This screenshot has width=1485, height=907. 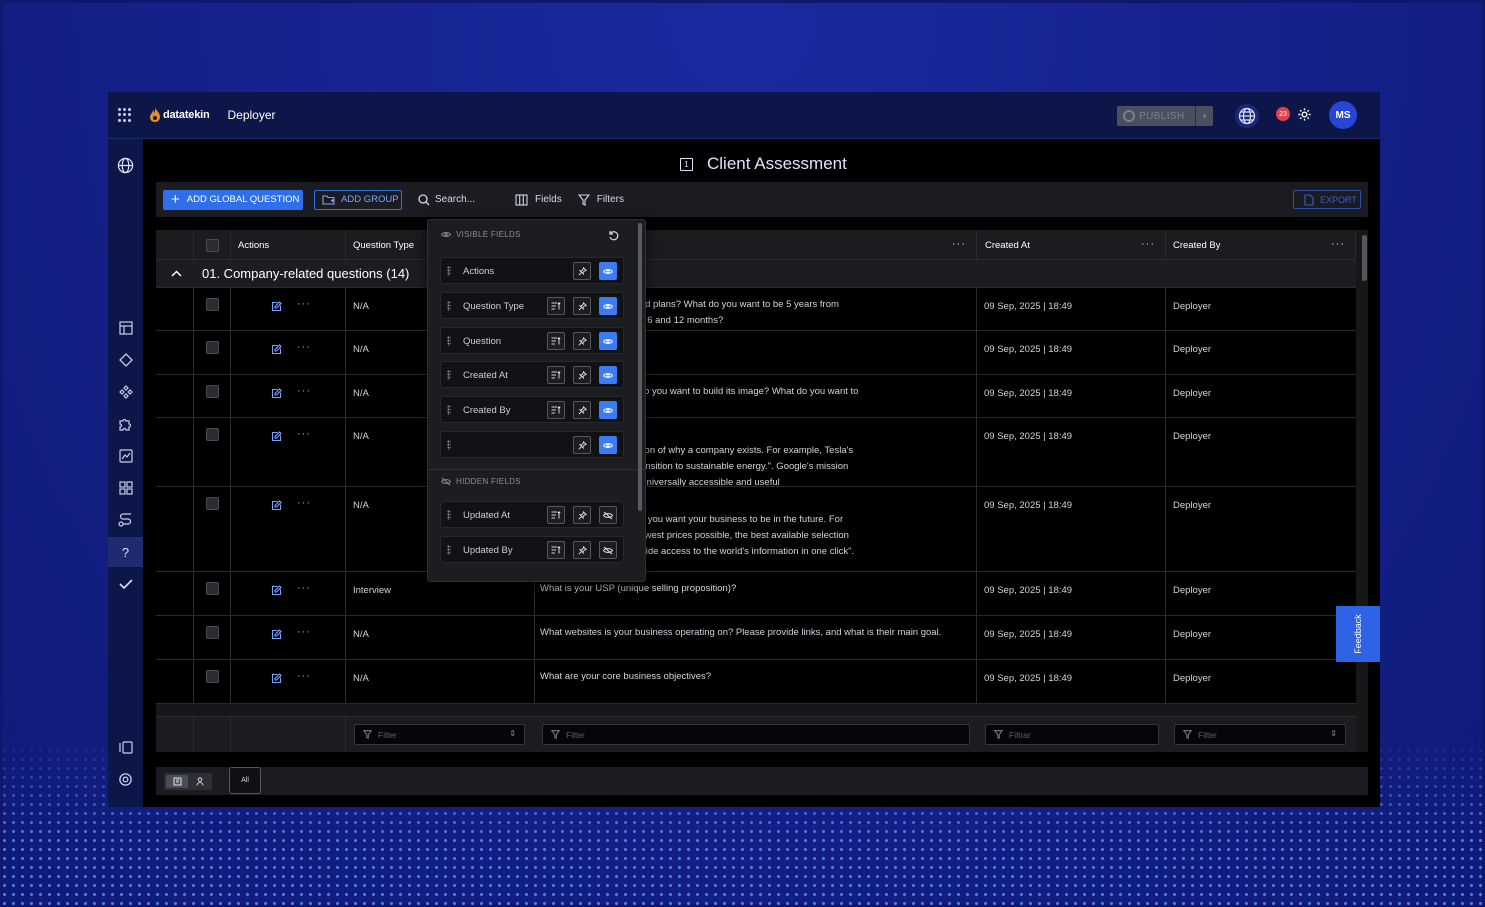 I want to click on route-icon, so click(x=125, y=519).